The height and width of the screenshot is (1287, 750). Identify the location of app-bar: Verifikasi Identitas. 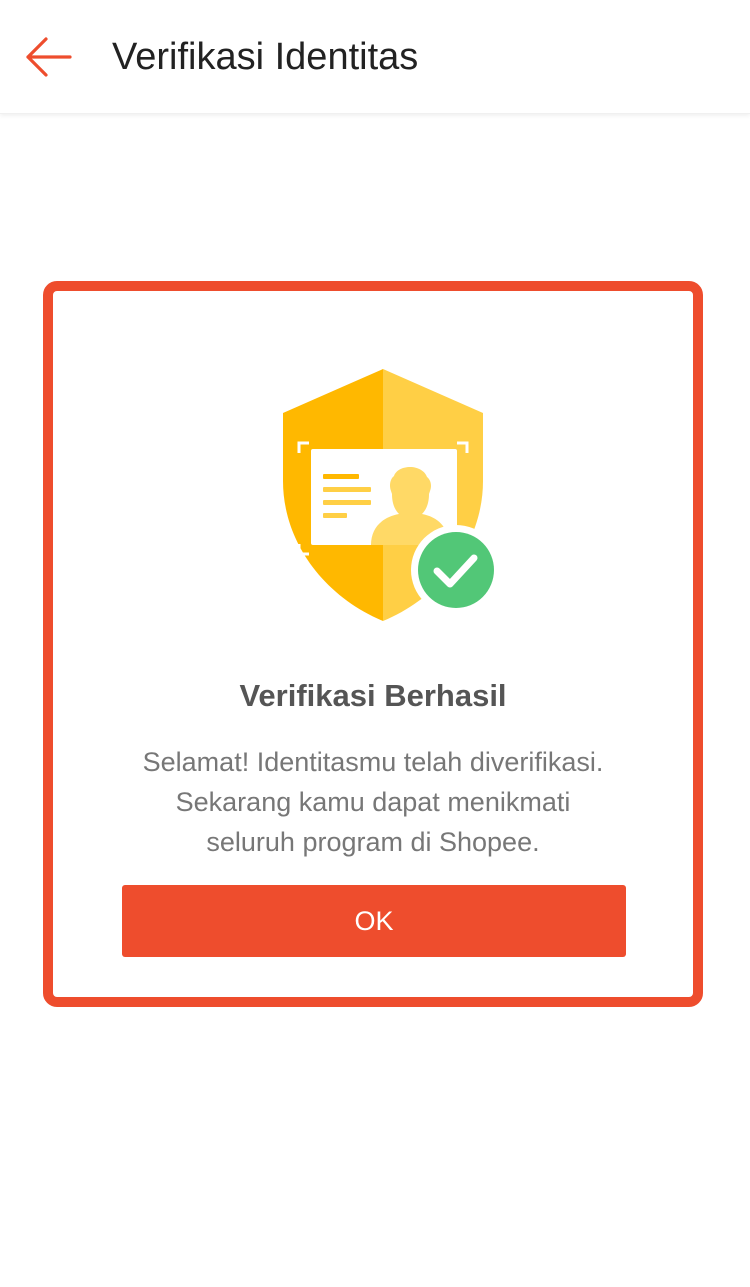
(375, 57).